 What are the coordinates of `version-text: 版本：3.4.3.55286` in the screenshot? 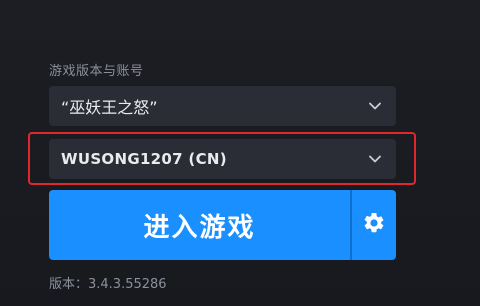 It's located at (108, 284).